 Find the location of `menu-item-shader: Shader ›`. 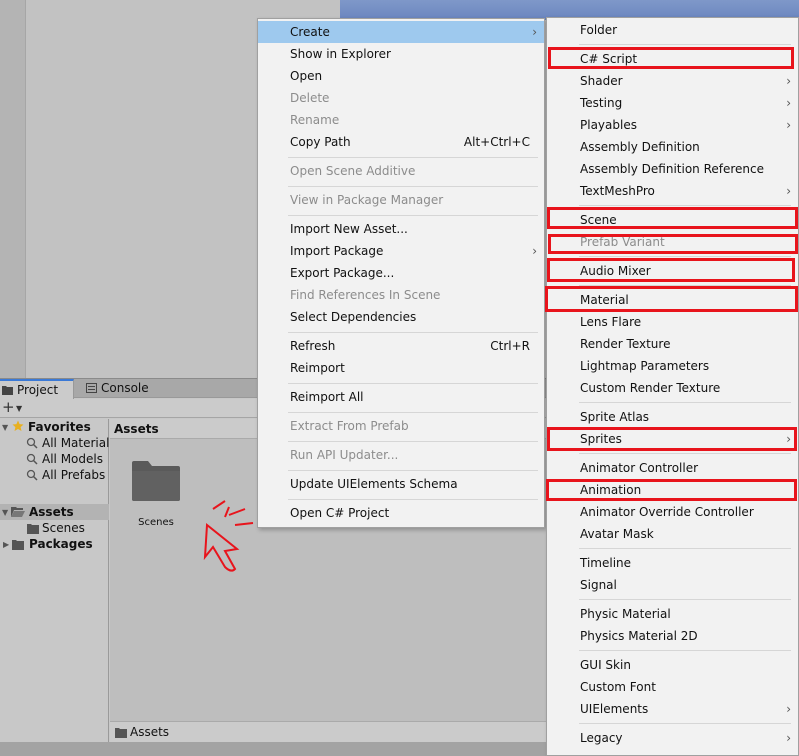

menu-item-shader: Shader › is located at coordinates (672, 81).